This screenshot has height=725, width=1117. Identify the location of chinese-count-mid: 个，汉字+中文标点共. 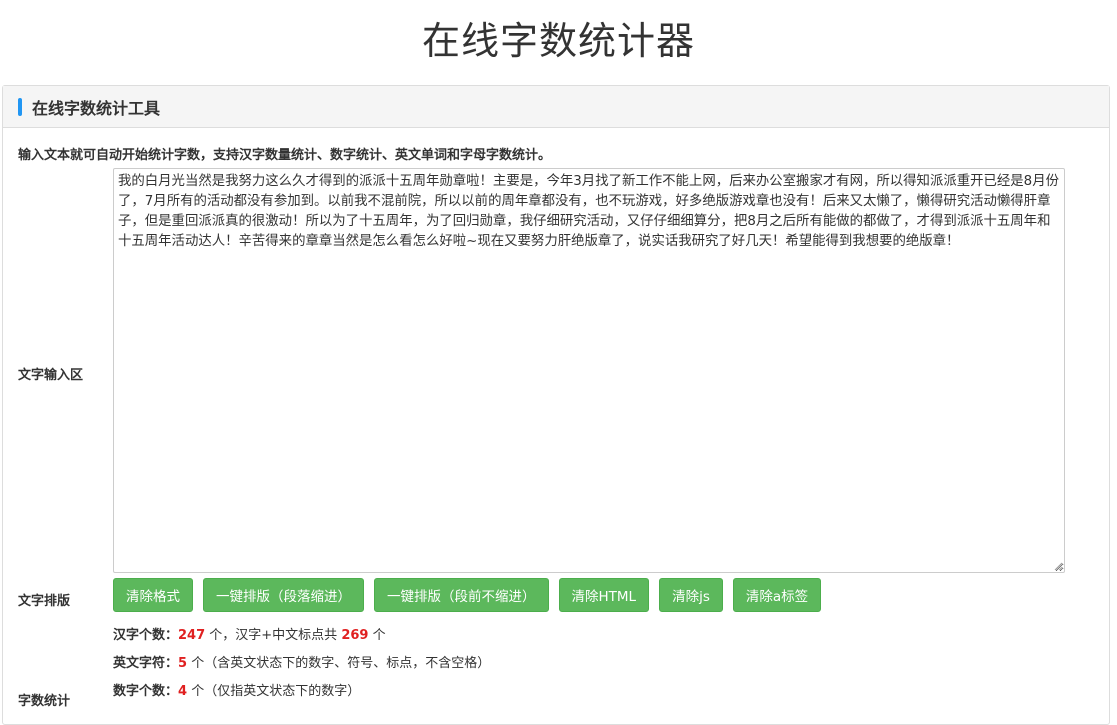
(273, 635).